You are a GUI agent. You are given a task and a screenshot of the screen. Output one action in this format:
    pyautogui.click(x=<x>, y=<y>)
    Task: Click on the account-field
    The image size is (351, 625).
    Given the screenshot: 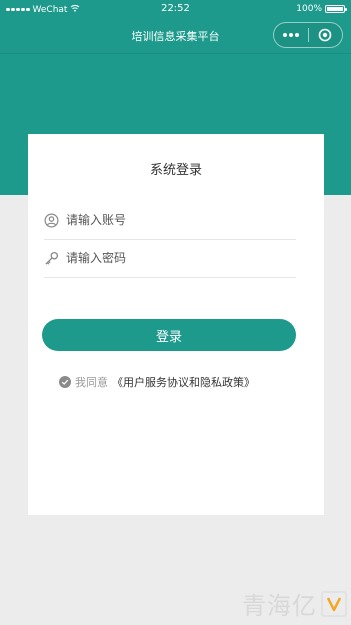 What is the action you would take?
    pyautogui.click(x=170, y=220)
    